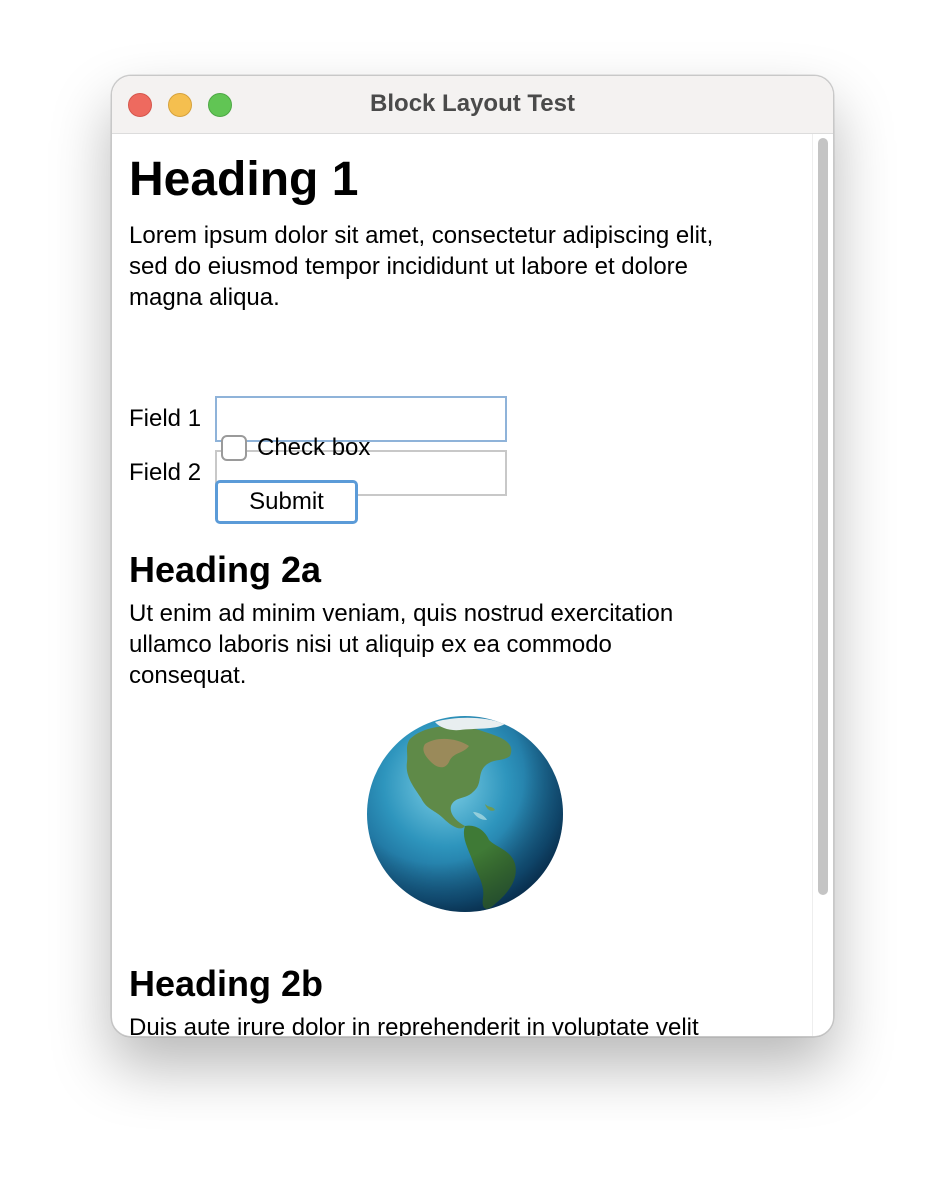 This screenshot has width=944, height=1184. What do you see at coordinates (465, 814) in the screenshot?
I see `earth-globe-icon` at bounding box center [465, 814].